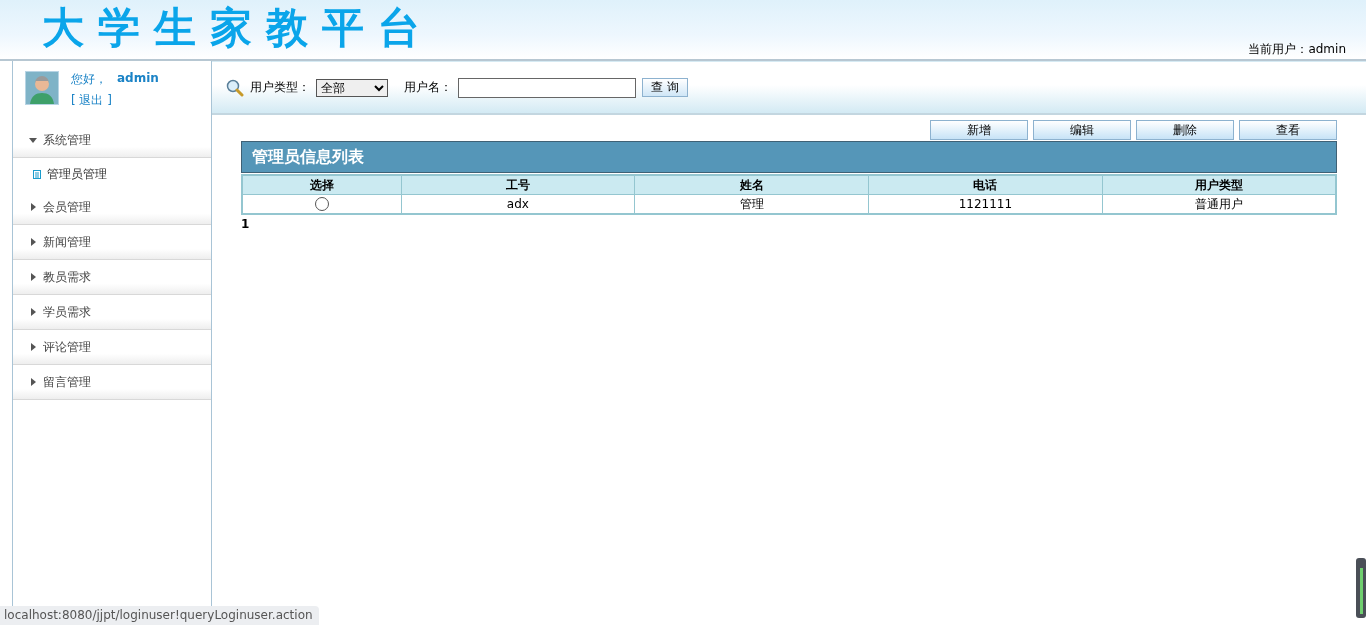  Describe the element at coordinates (985, 185) in the screenshot. I see `column-header: 电话` at that location.